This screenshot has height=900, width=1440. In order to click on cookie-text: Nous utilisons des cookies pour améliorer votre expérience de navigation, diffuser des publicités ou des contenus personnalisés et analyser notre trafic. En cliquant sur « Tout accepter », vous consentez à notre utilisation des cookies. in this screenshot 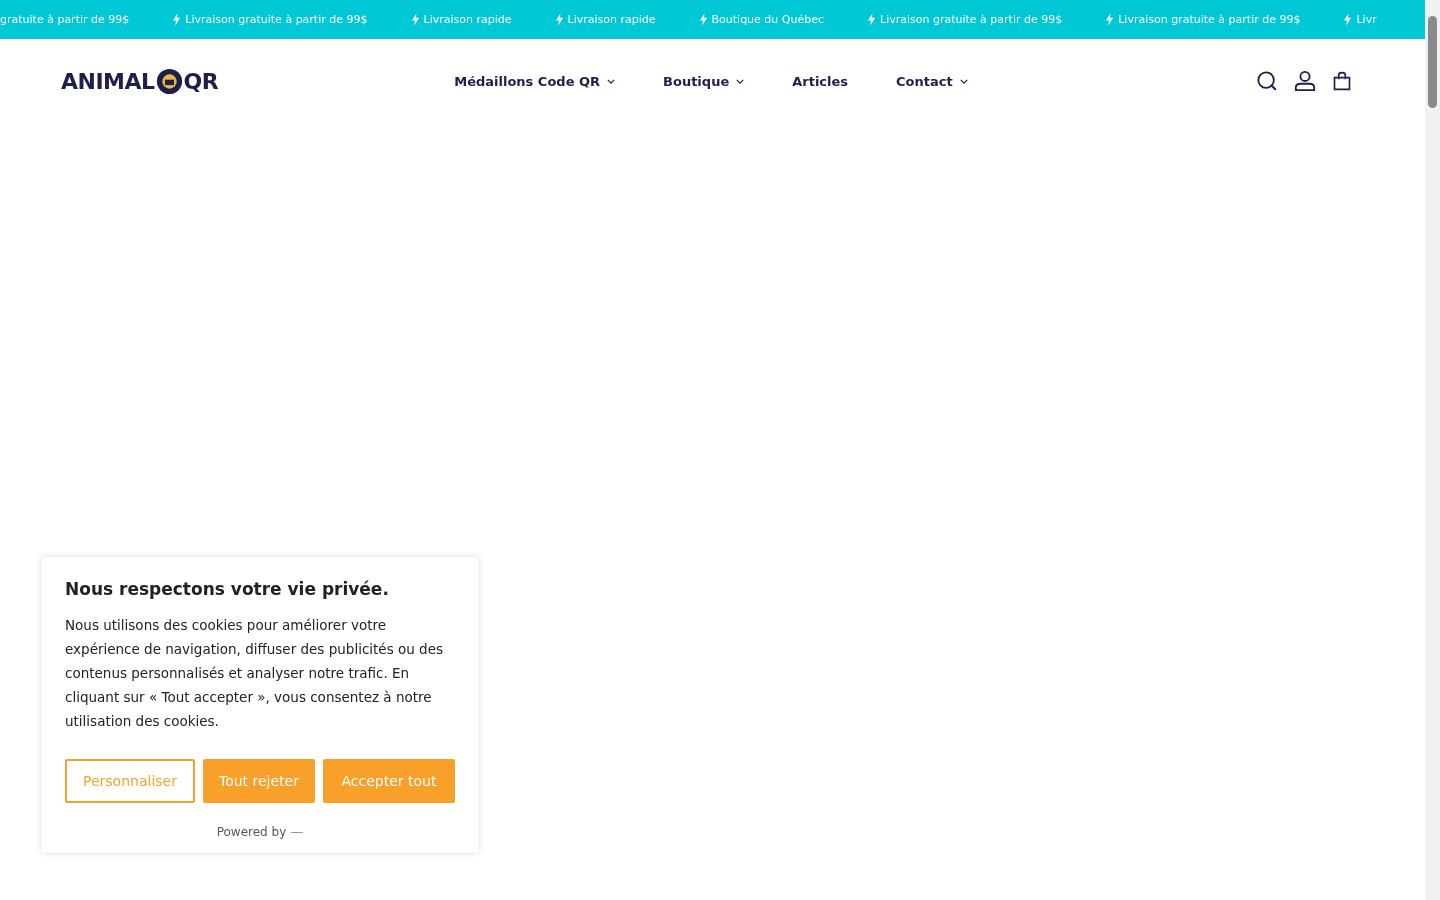, I will do `click(254, 673)`.